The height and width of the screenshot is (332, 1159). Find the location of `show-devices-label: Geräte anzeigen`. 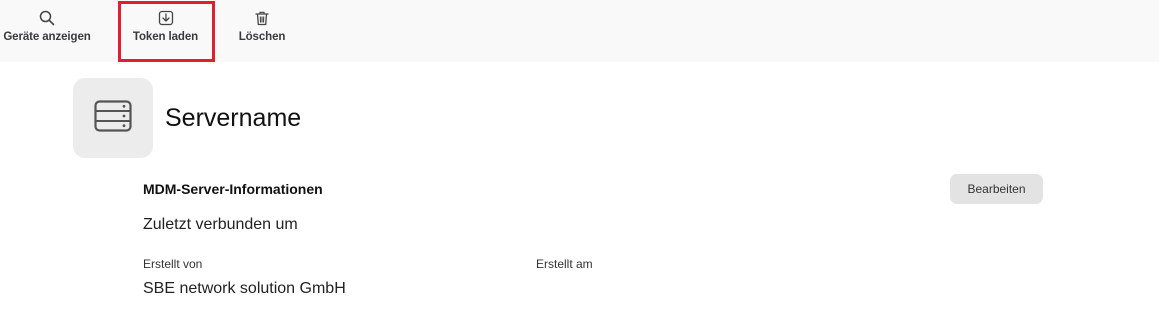

show-devices-label: Geräte anzeigen is located at coordinates (47, 37).